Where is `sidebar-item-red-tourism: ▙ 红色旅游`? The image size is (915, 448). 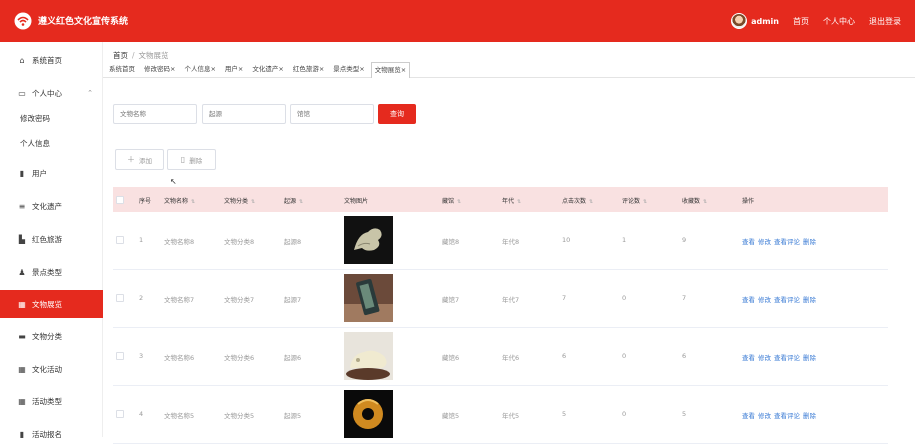
sidebar-item-red-tourism: ▙ 红色旅游 is located at coordinates (51, 239).